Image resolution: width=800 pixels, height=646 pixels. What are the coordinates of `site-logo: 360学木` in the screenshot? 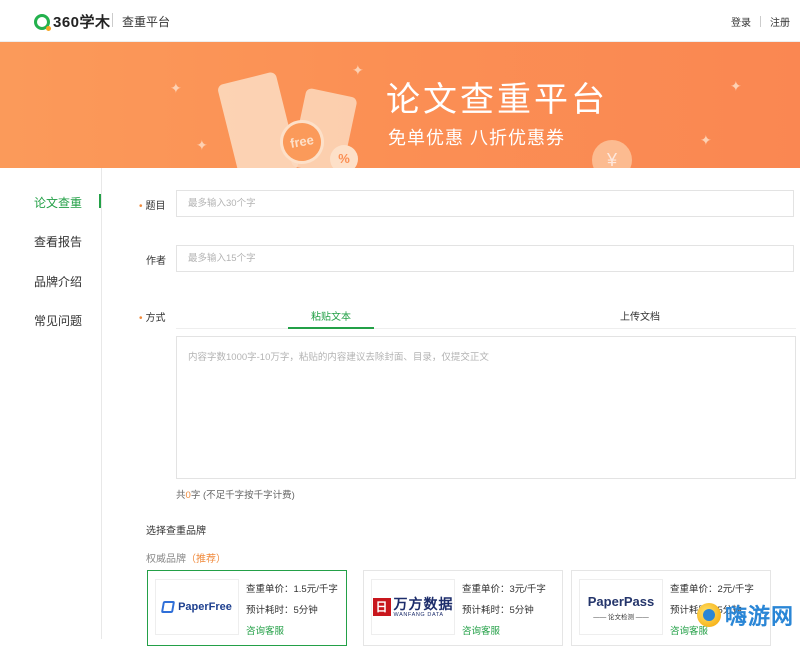 It's located at (72, 21).